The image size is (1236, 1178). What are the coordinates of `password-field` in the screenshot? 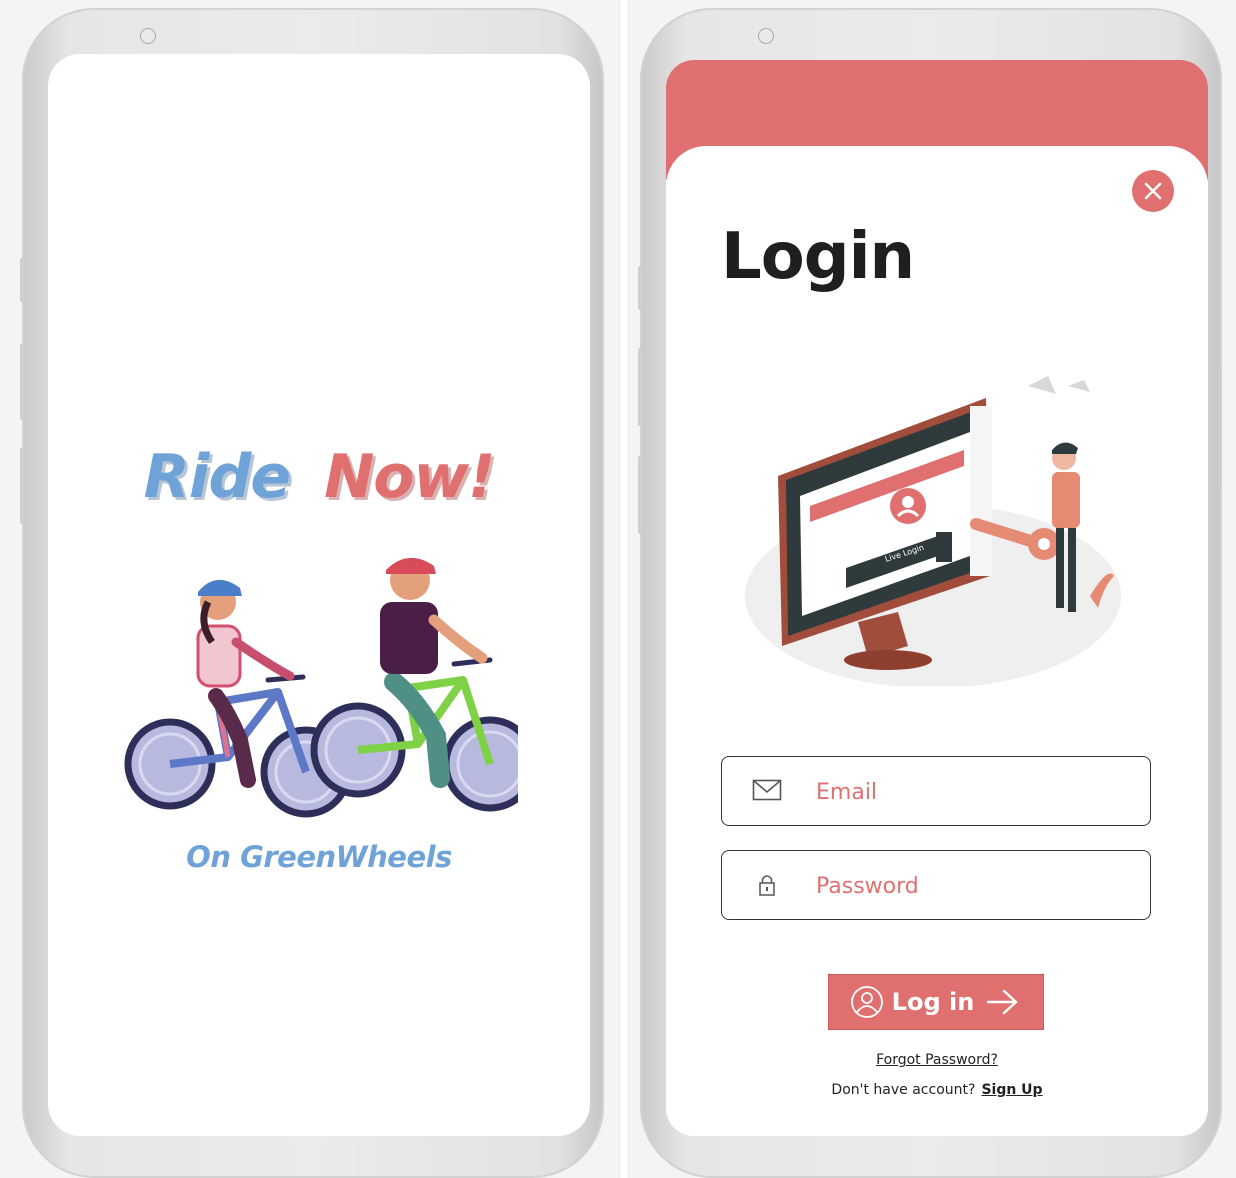 It's located at (936, 885).